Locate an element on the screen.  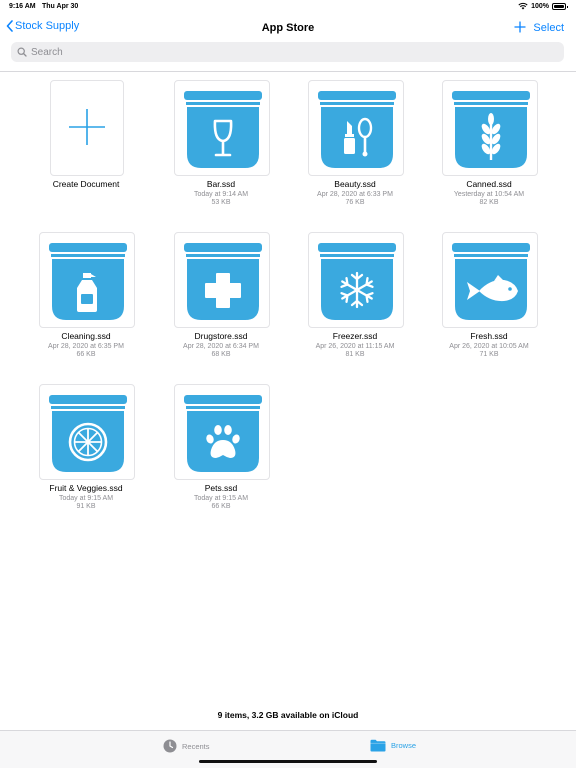
wine-glass-icon is located at coordinates (223, 129).